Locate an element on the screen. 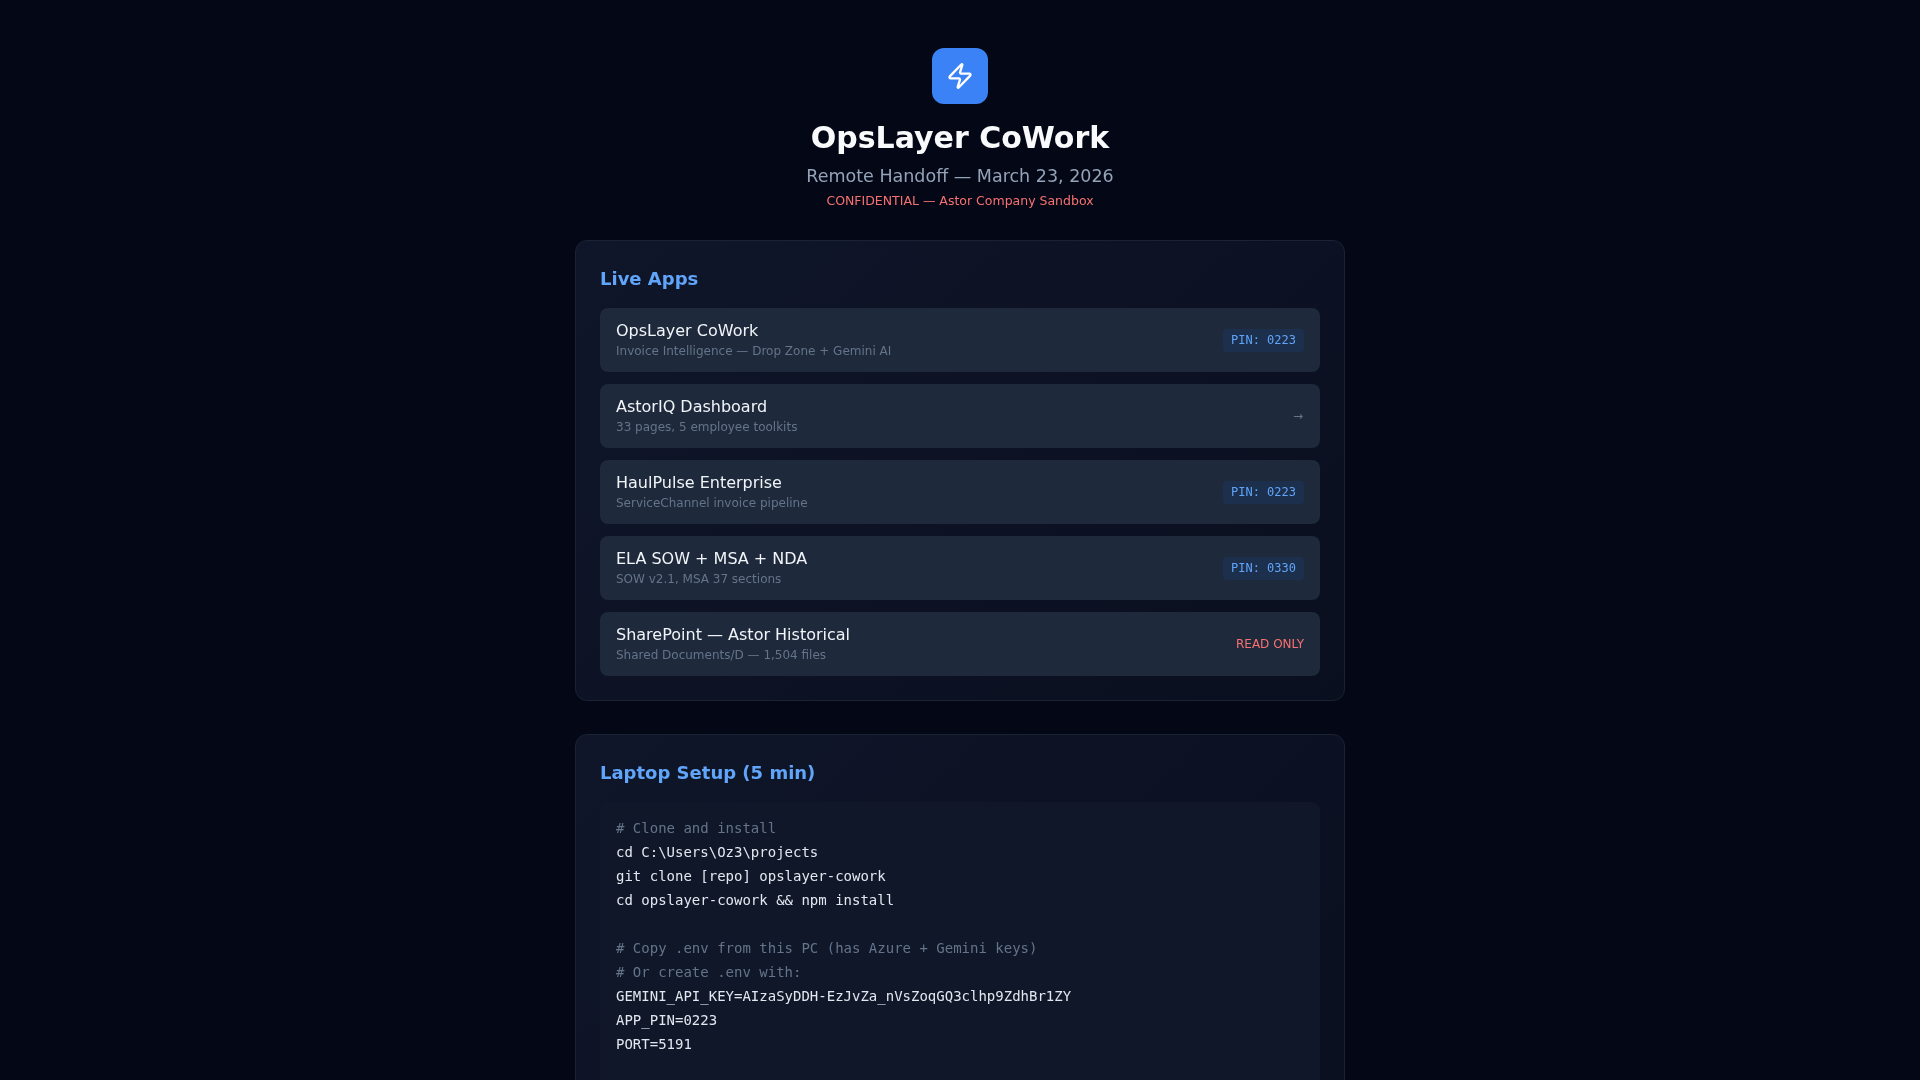 This screenshot has height=1080, width=1920. code-line: PORT=5191 is located at coordinates (654, 1044).